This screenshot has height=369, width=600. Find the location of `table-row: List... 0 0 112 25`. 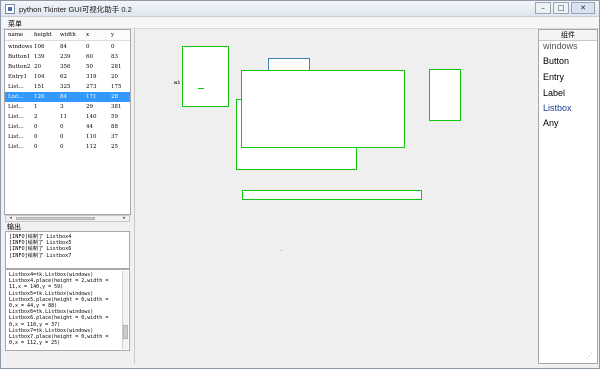

table-row: List... 0 0 112 25 is located at coordinates (67, 147).